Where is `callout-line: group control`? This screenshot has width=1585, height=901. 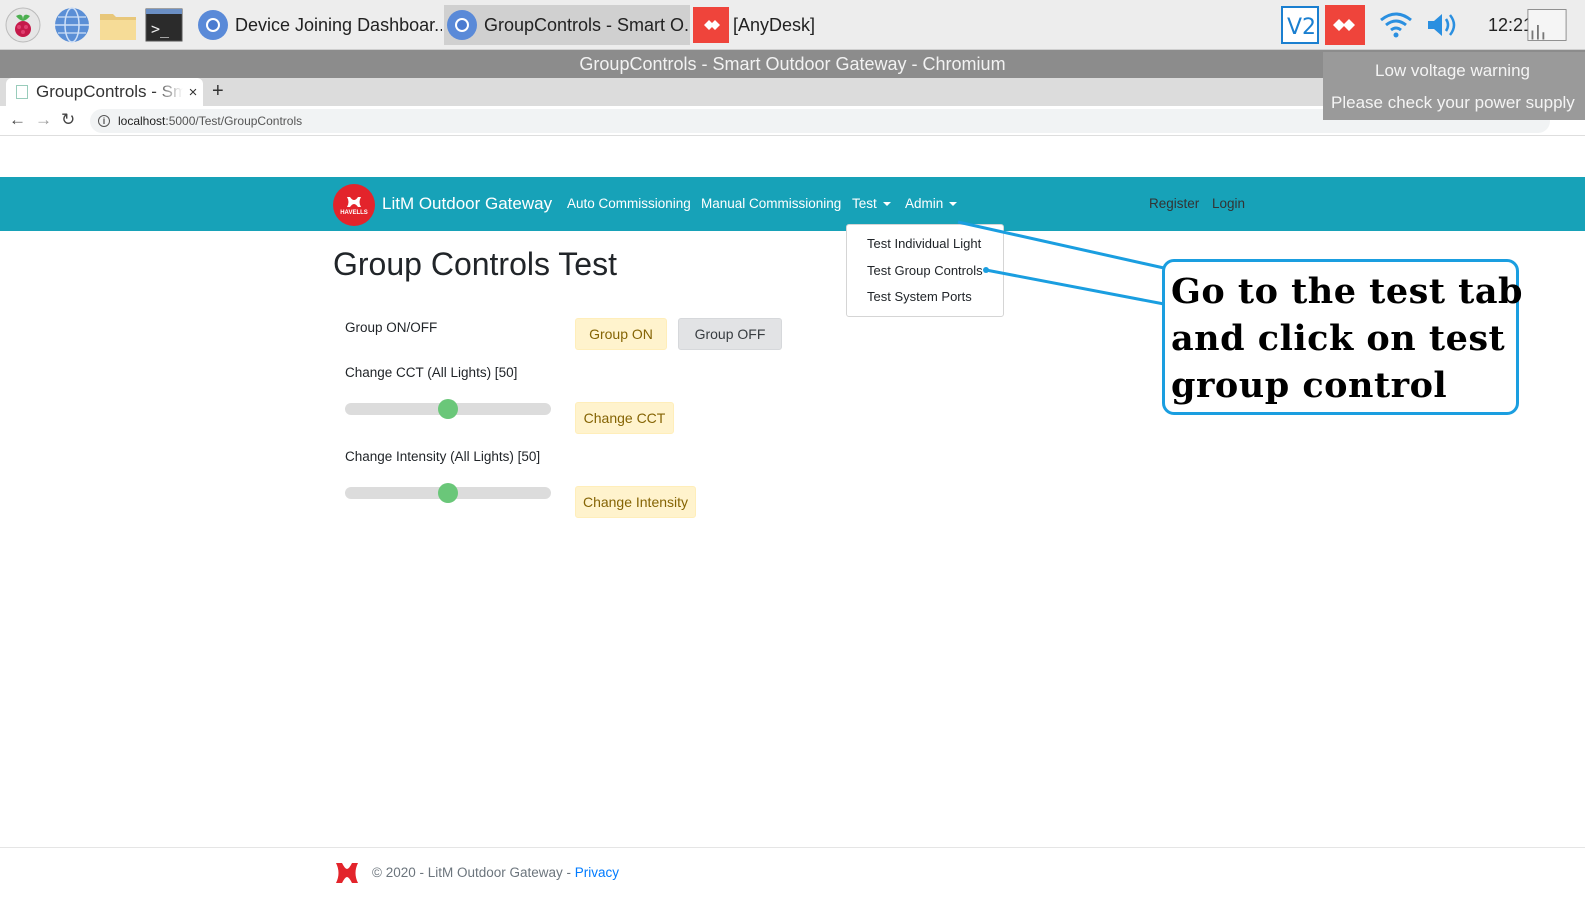 callout-line: group control is located at coordinates (1309, 385).